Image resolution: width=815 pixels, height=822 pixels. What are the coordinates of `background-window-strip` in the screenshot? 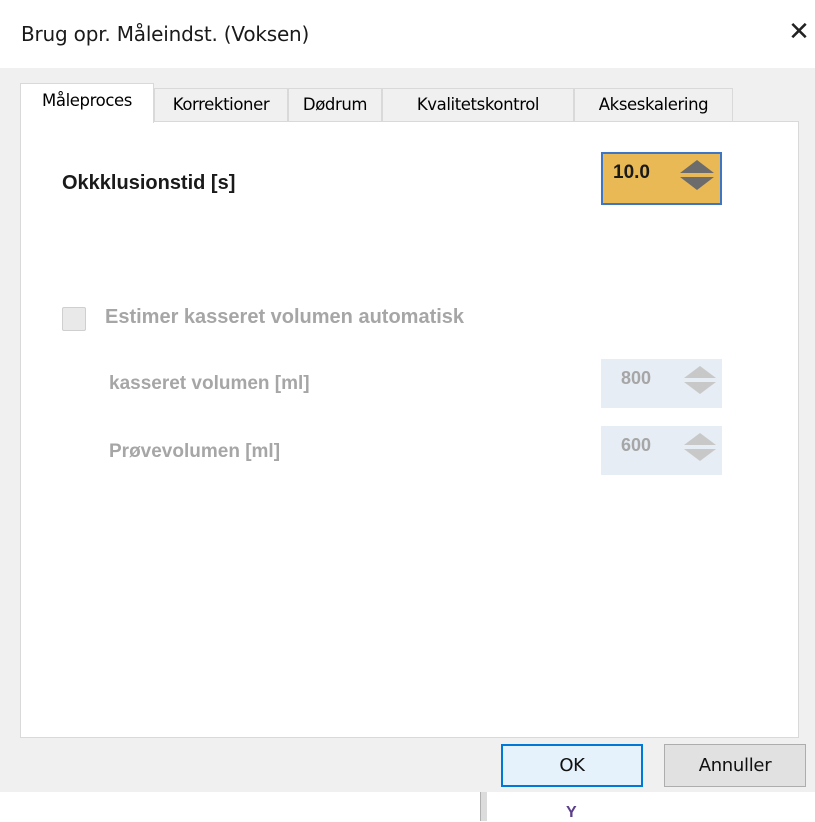 It's located at (407, 806).